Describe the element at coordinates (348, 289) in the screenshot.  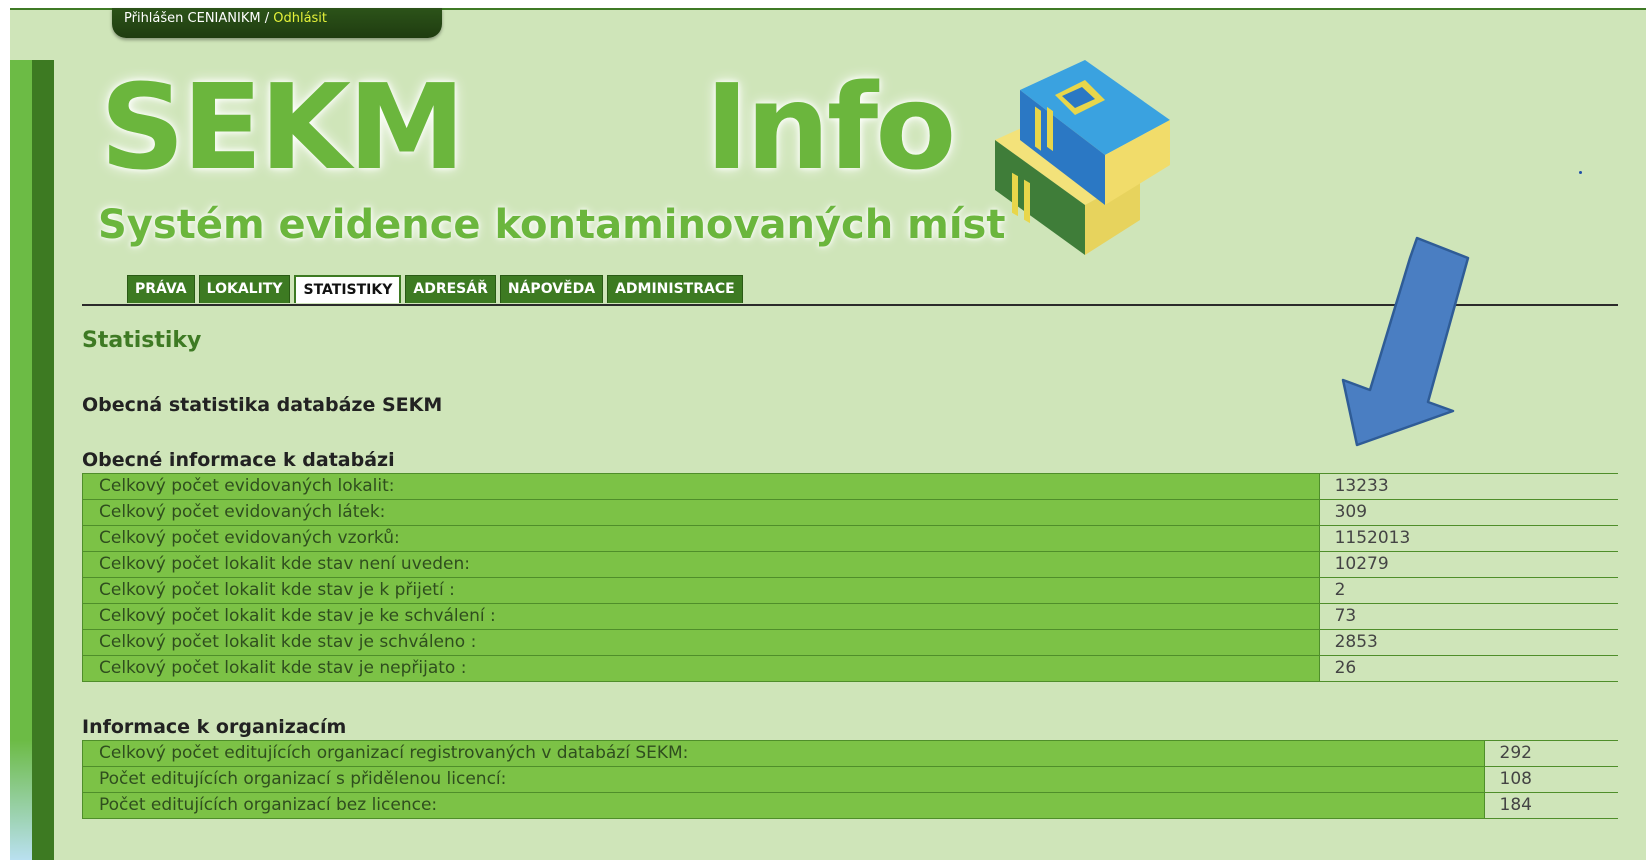
I see `tab-statistiky: STATISTIKY` at that location.